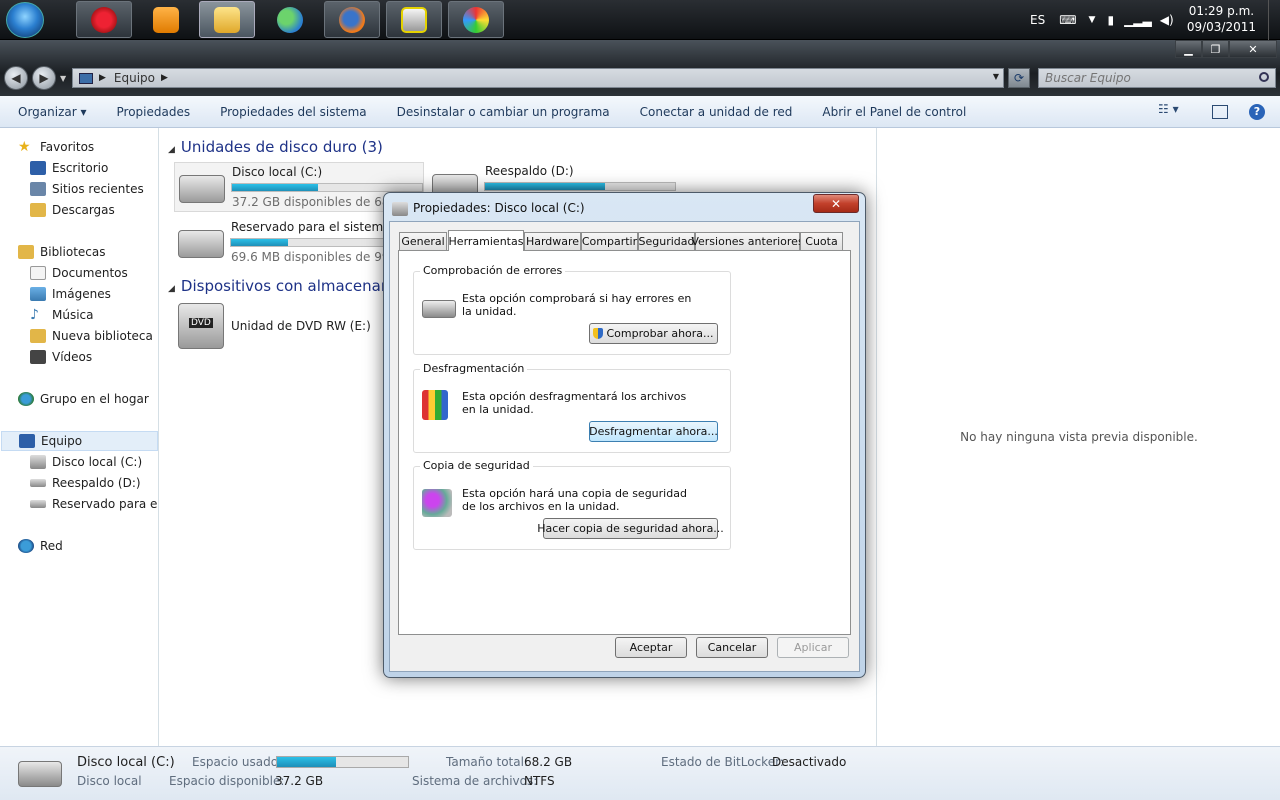 This screenshot has height=800, width=1280. What do you see at coordinates (538, 78) in the screenshot?
I see `address-bar: ▶ Equipo ▶ ▼` at bounding box center [538, 78].